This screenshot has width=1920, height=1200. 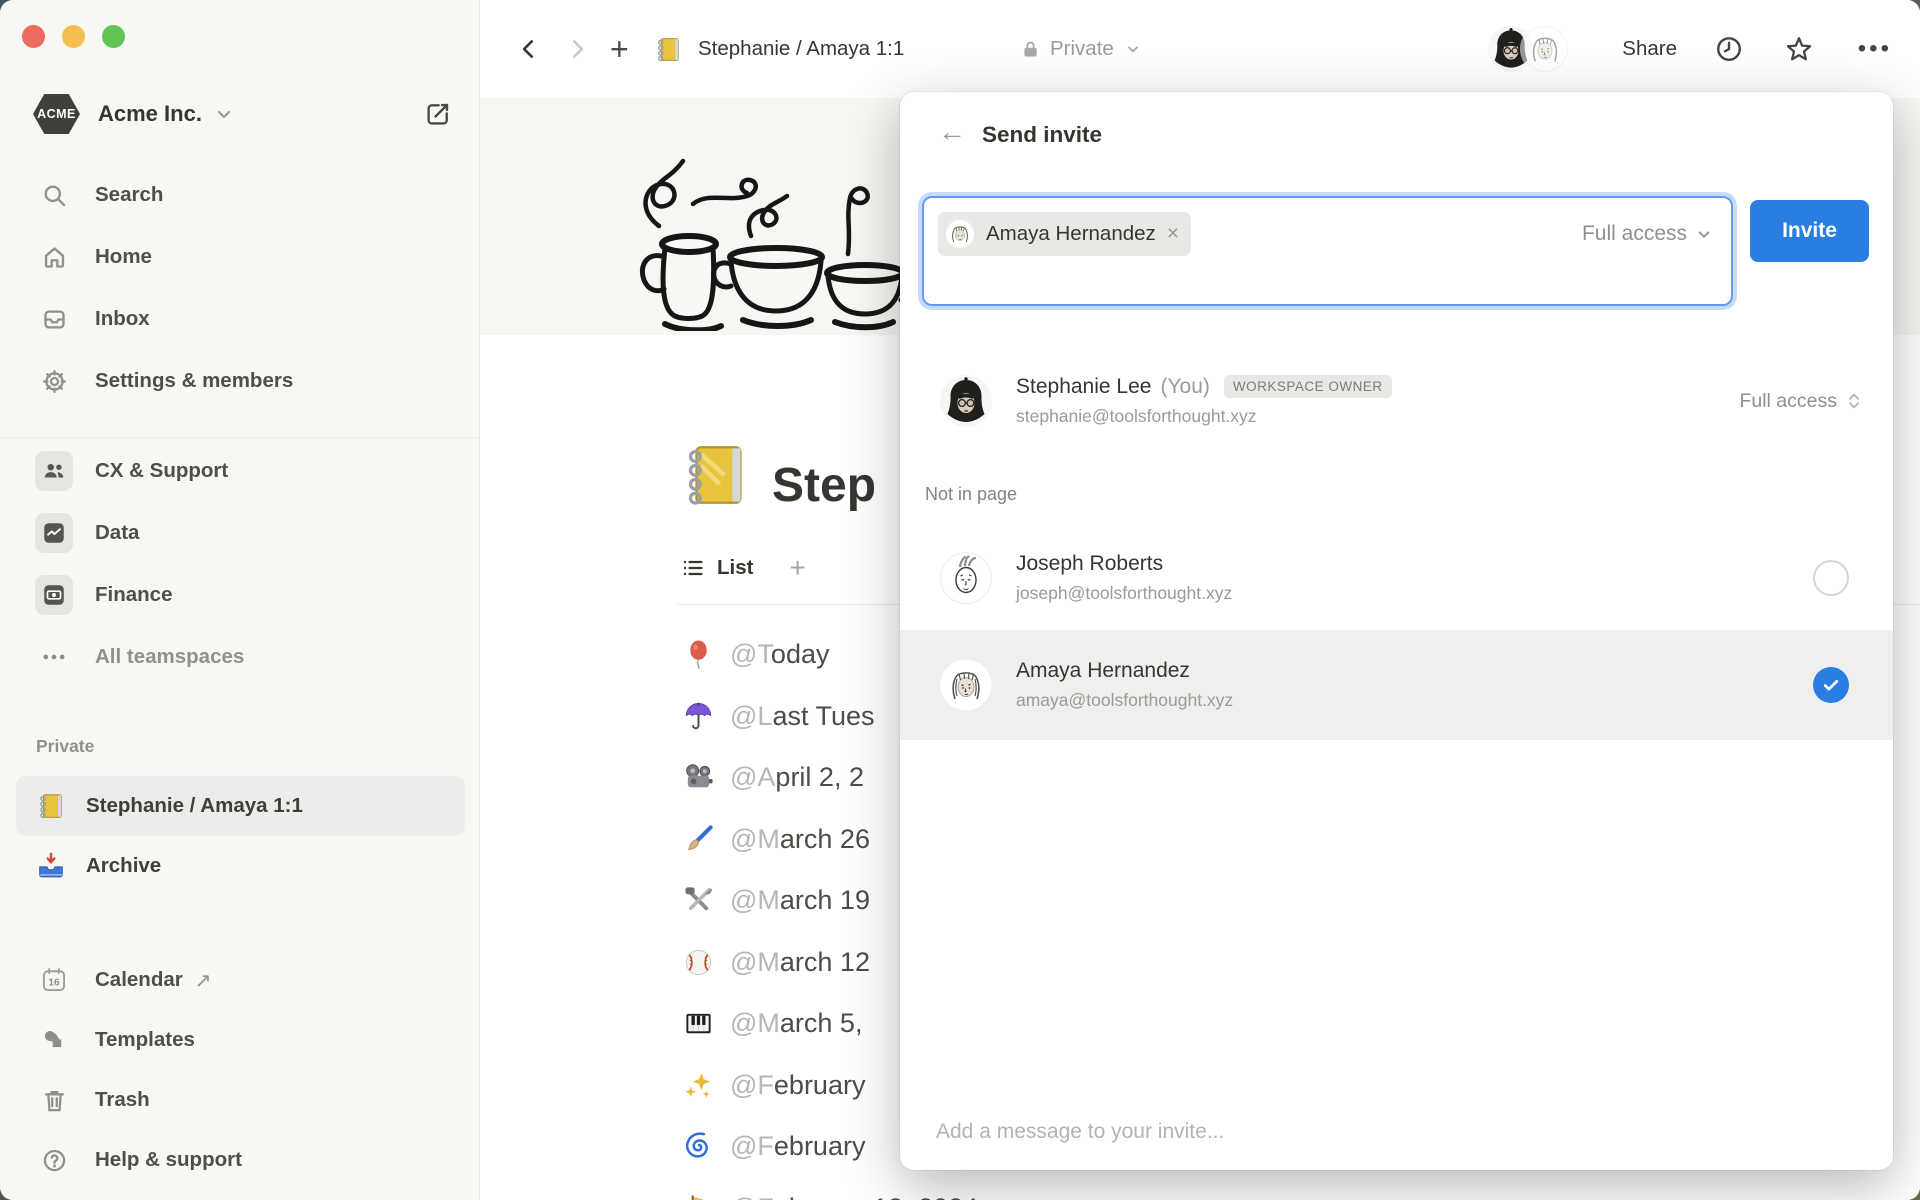 What do you see at coordinates (1103, 670) in the screenshot?
I see `person-name: Amaya Hernandez` at bounding box center [1103, 670].